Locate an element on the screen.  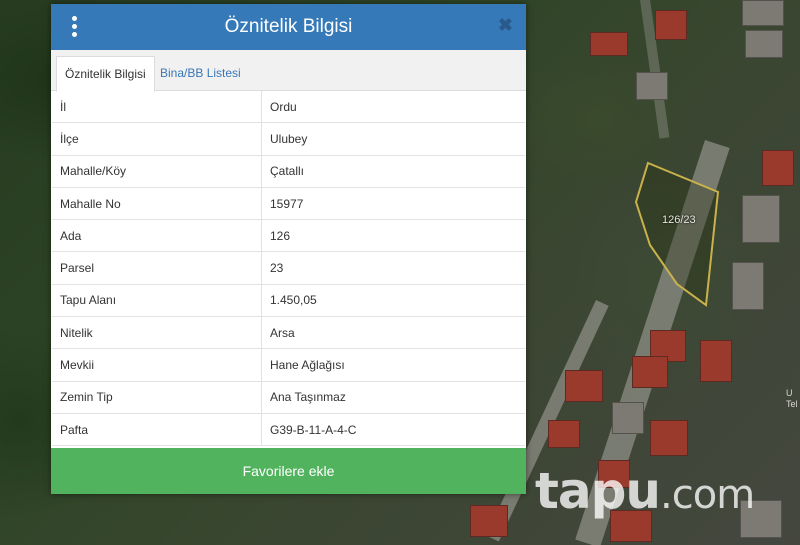
table-row: Pafta G39-B-11-A-4-C is located at coordinates (288, 430).